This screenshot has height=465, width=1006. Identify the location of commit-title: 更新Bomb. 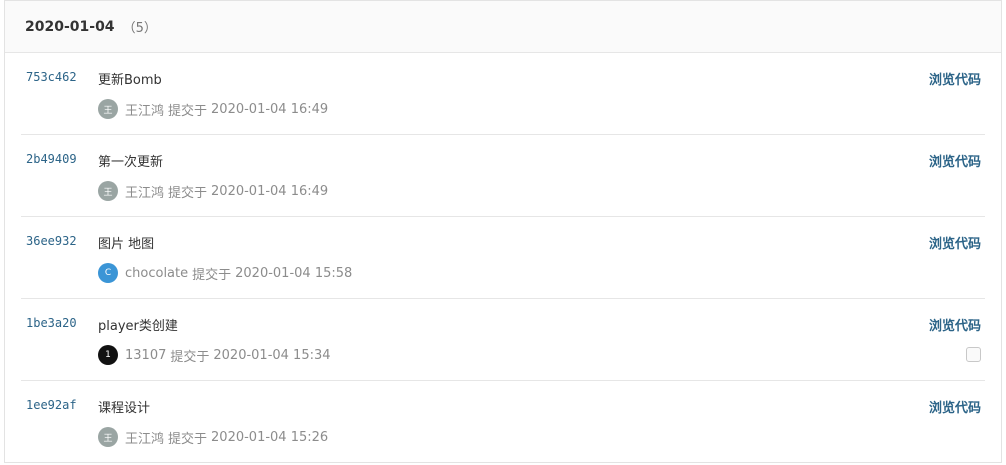
(130, 78).